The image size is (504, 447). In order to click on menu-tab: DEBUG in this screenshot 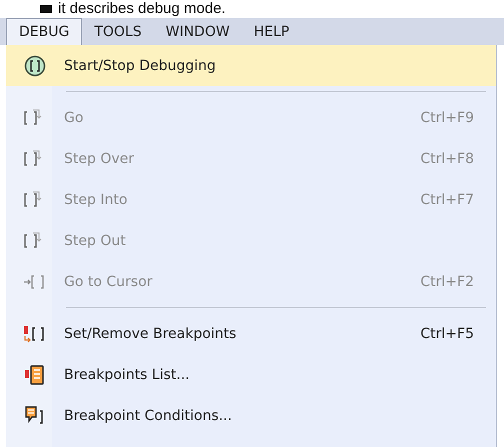, I will do `click(44, 31)`.